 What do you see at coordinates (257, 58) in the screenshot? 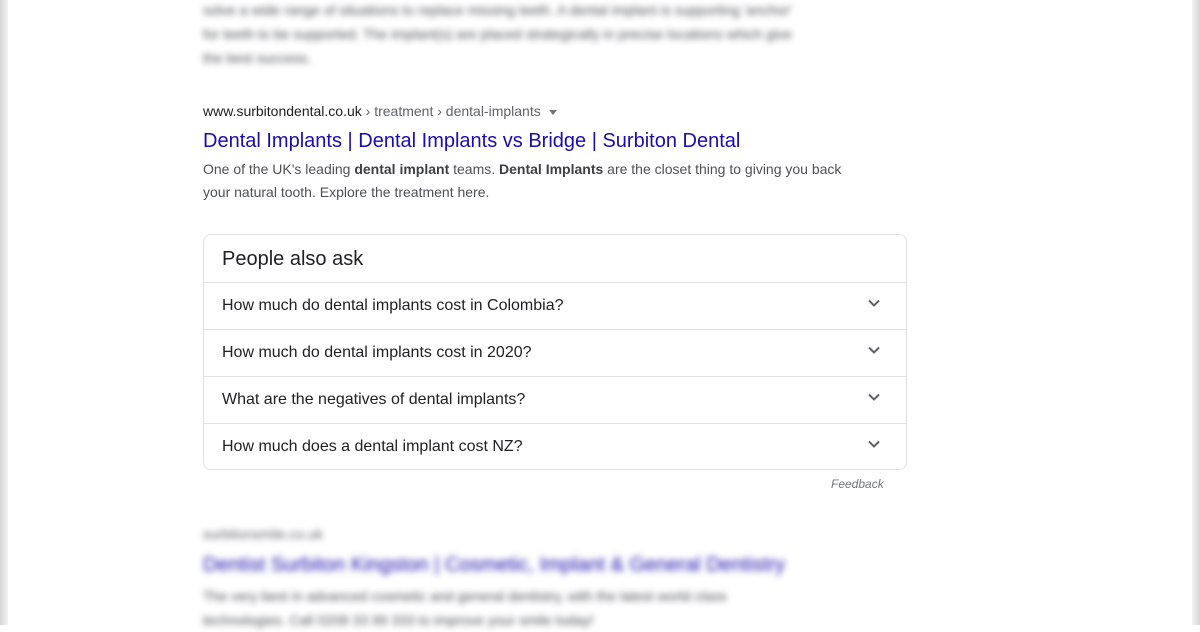
I see `snippet-line: the best success.` at bounding box center [257, 58].